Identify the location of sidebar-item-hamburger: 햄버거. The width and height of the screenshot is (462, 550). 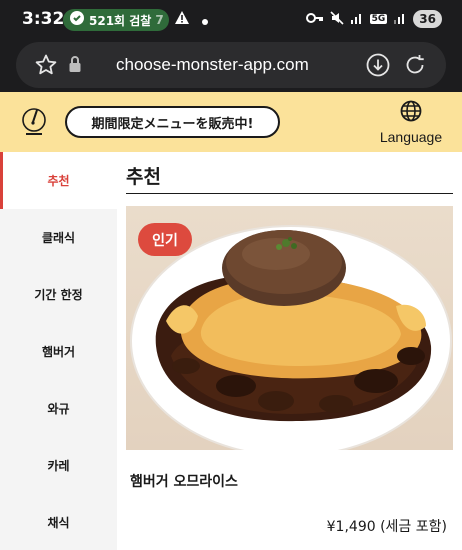
(58, 351).